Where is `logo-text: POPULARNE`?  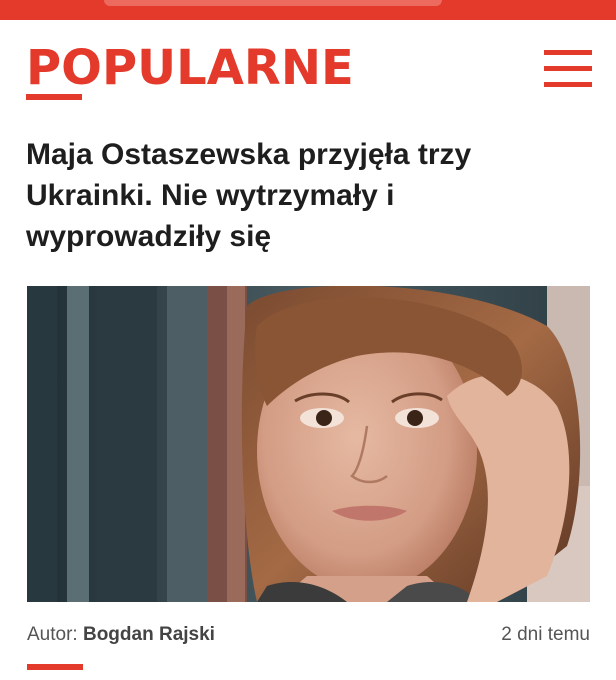
logo-text: POPULARNE is located at coordinates (190, 68).